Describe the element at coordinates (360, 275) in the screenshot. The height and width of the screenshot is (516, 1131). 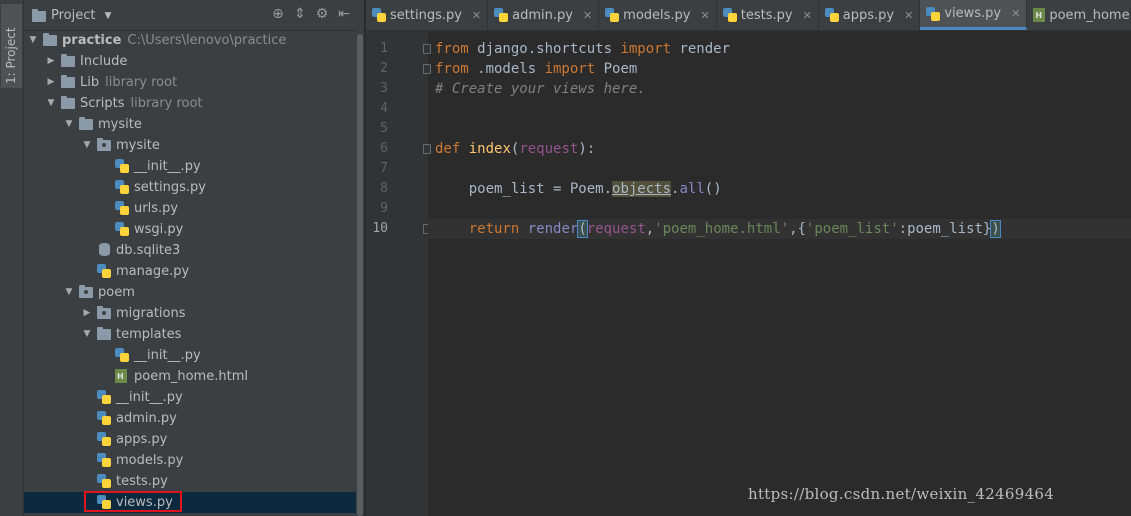
I see `scrollbar-thumb` at that location.